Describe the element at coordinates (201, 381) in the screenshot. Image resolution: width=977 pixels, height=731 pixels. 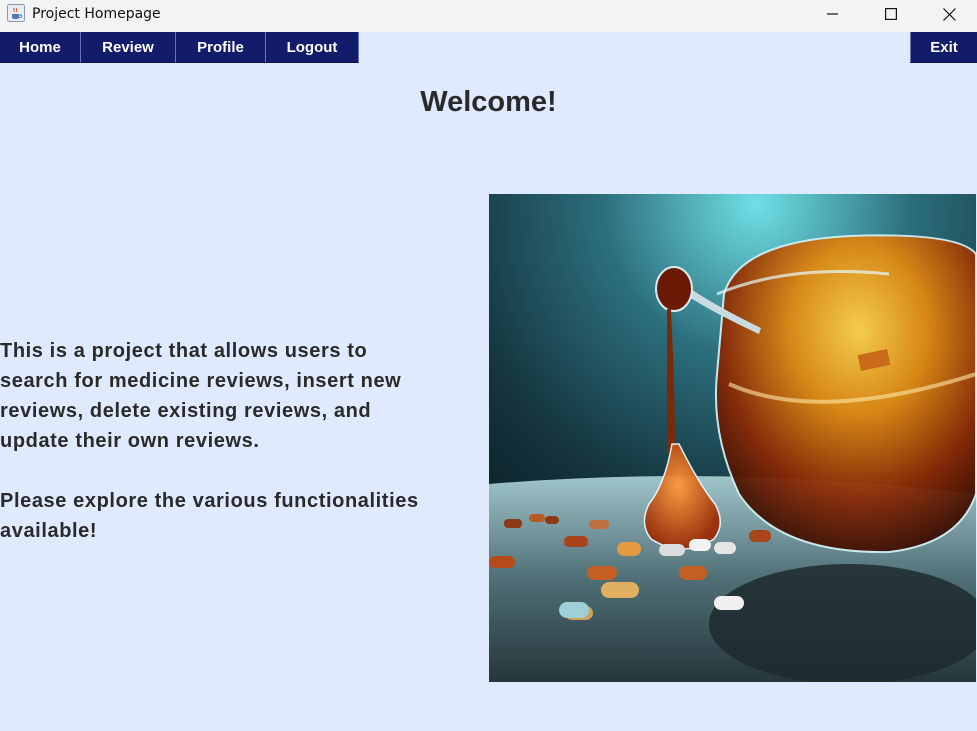
I see `description-line: search for medicine reviews, insert new` at that location.